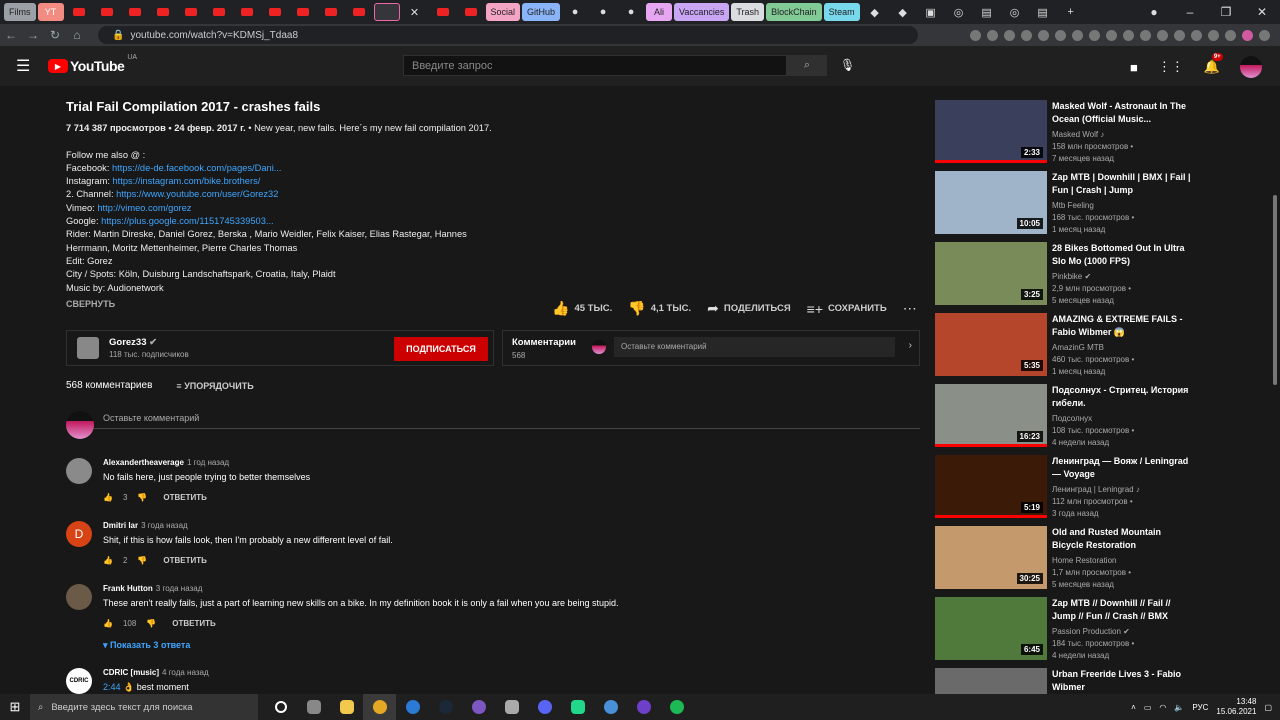 This screenshot has height=720, width=1280. Describe the element at coordinates (841, 12) in the screenshot. I see `tab-steam: Steam` at that location.